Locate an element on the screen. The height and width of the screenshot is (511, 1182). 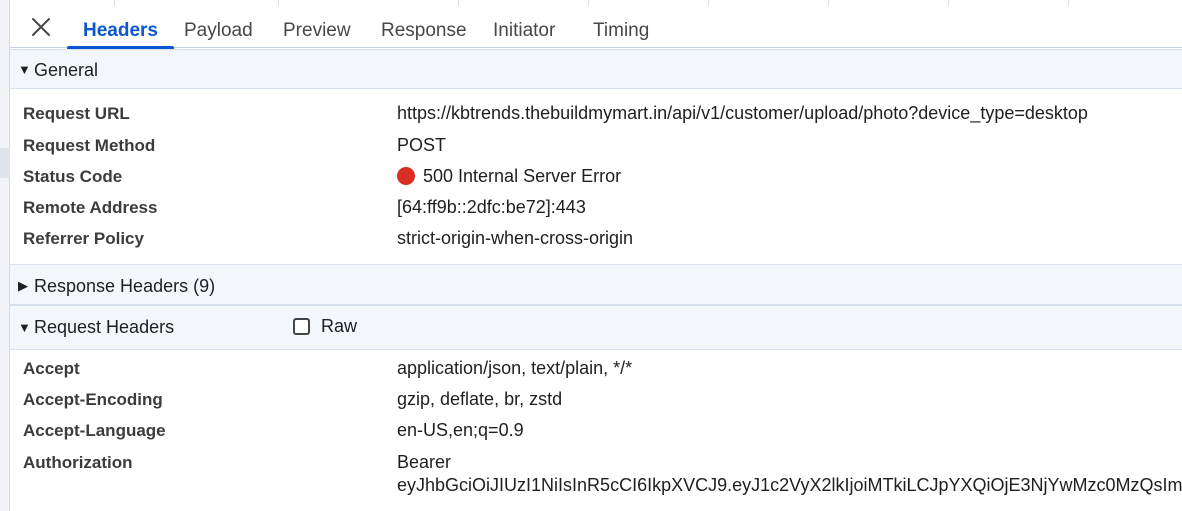
section-title: General is located at coordinates (66, 70).